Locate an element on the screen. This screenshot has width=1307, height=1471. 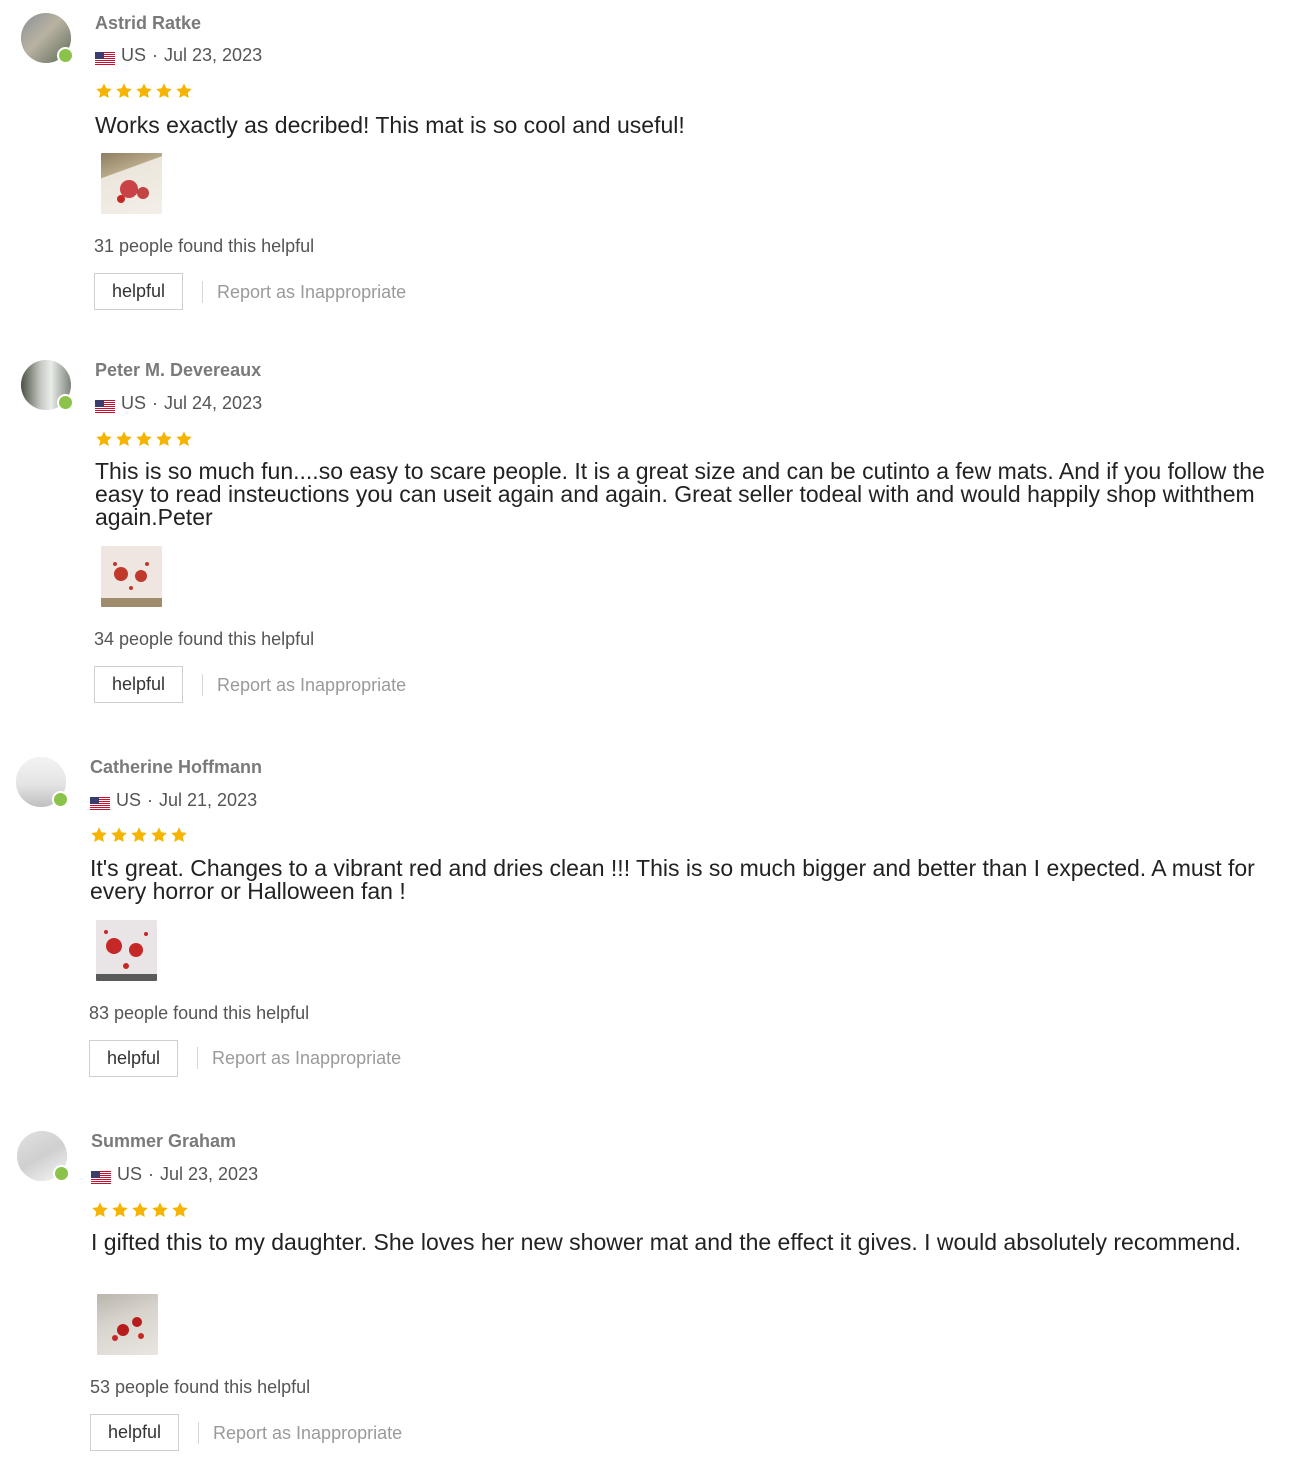
reviewer-name: Summer Graham is located at coordinates (164, 1141).